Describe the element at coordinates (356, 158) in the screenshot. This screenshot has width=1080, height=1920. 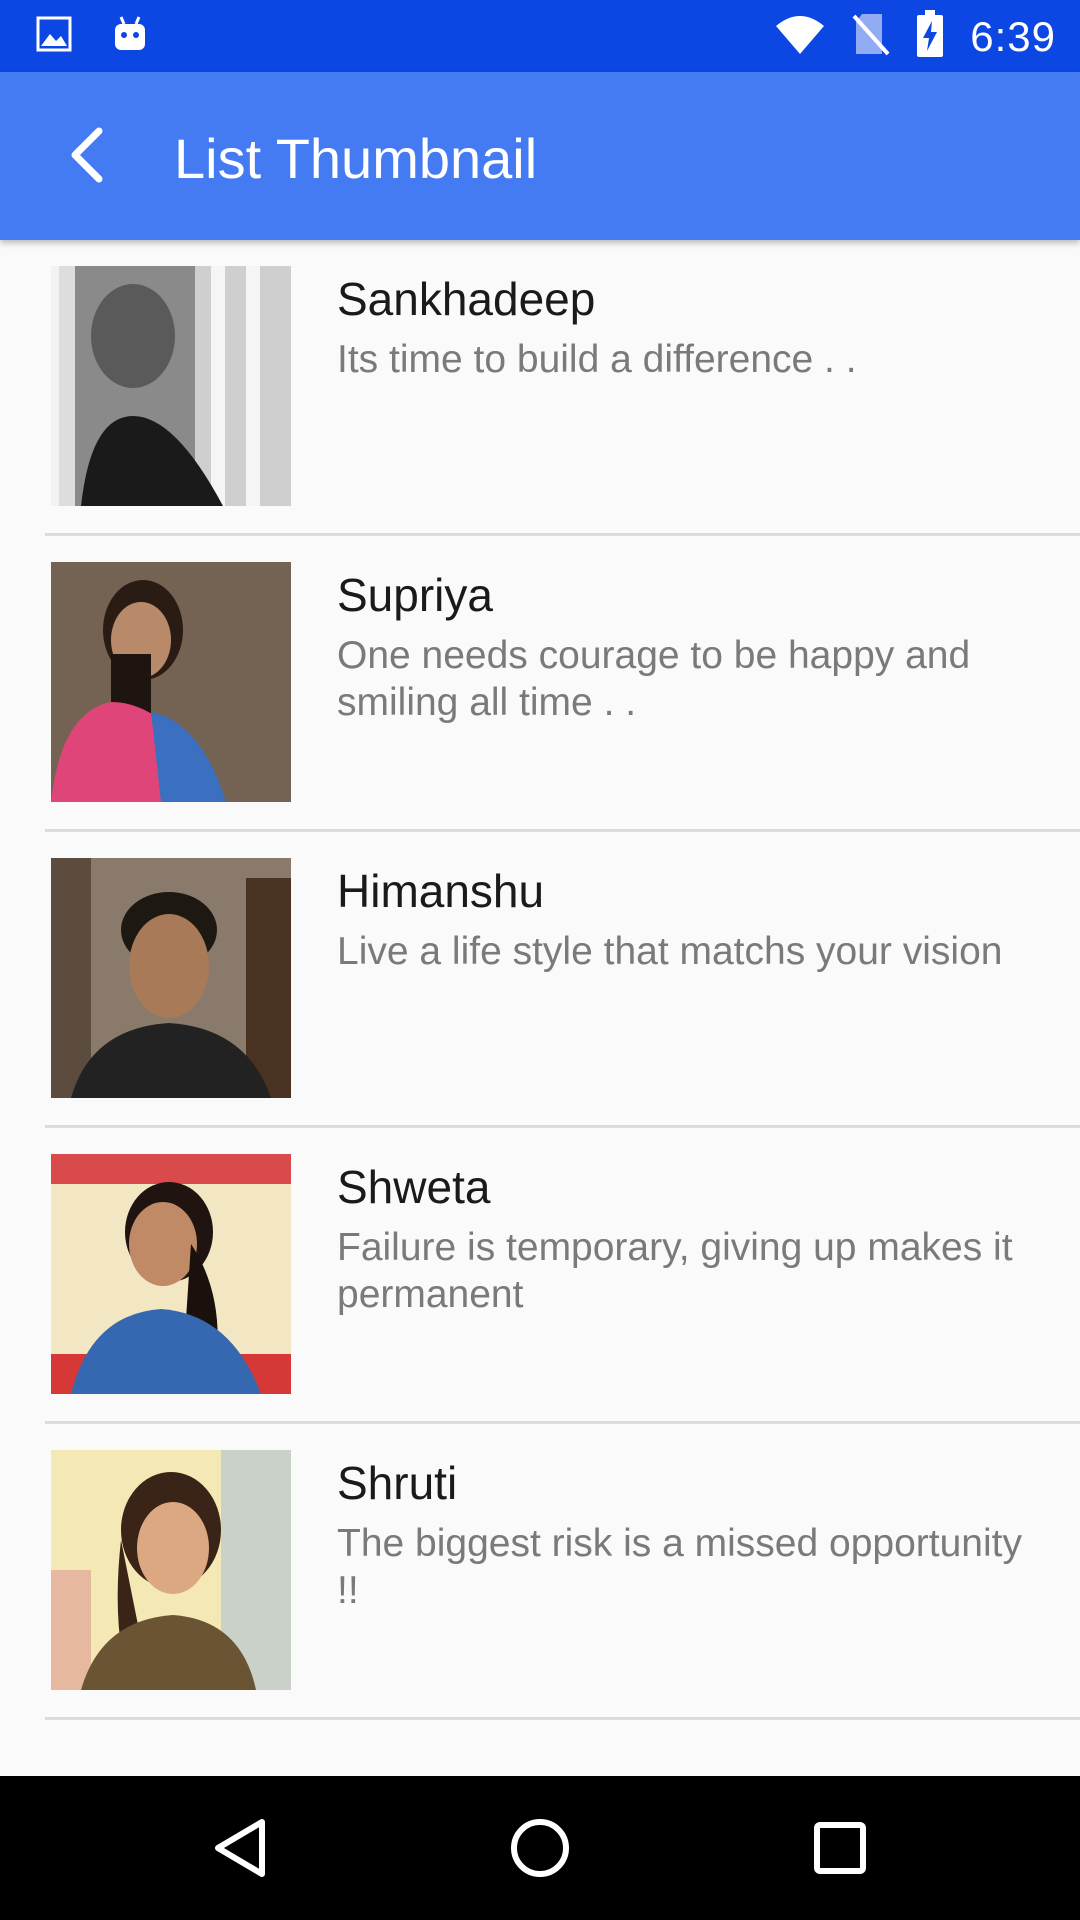
I see `page-title: List Thumbnail` at that location.